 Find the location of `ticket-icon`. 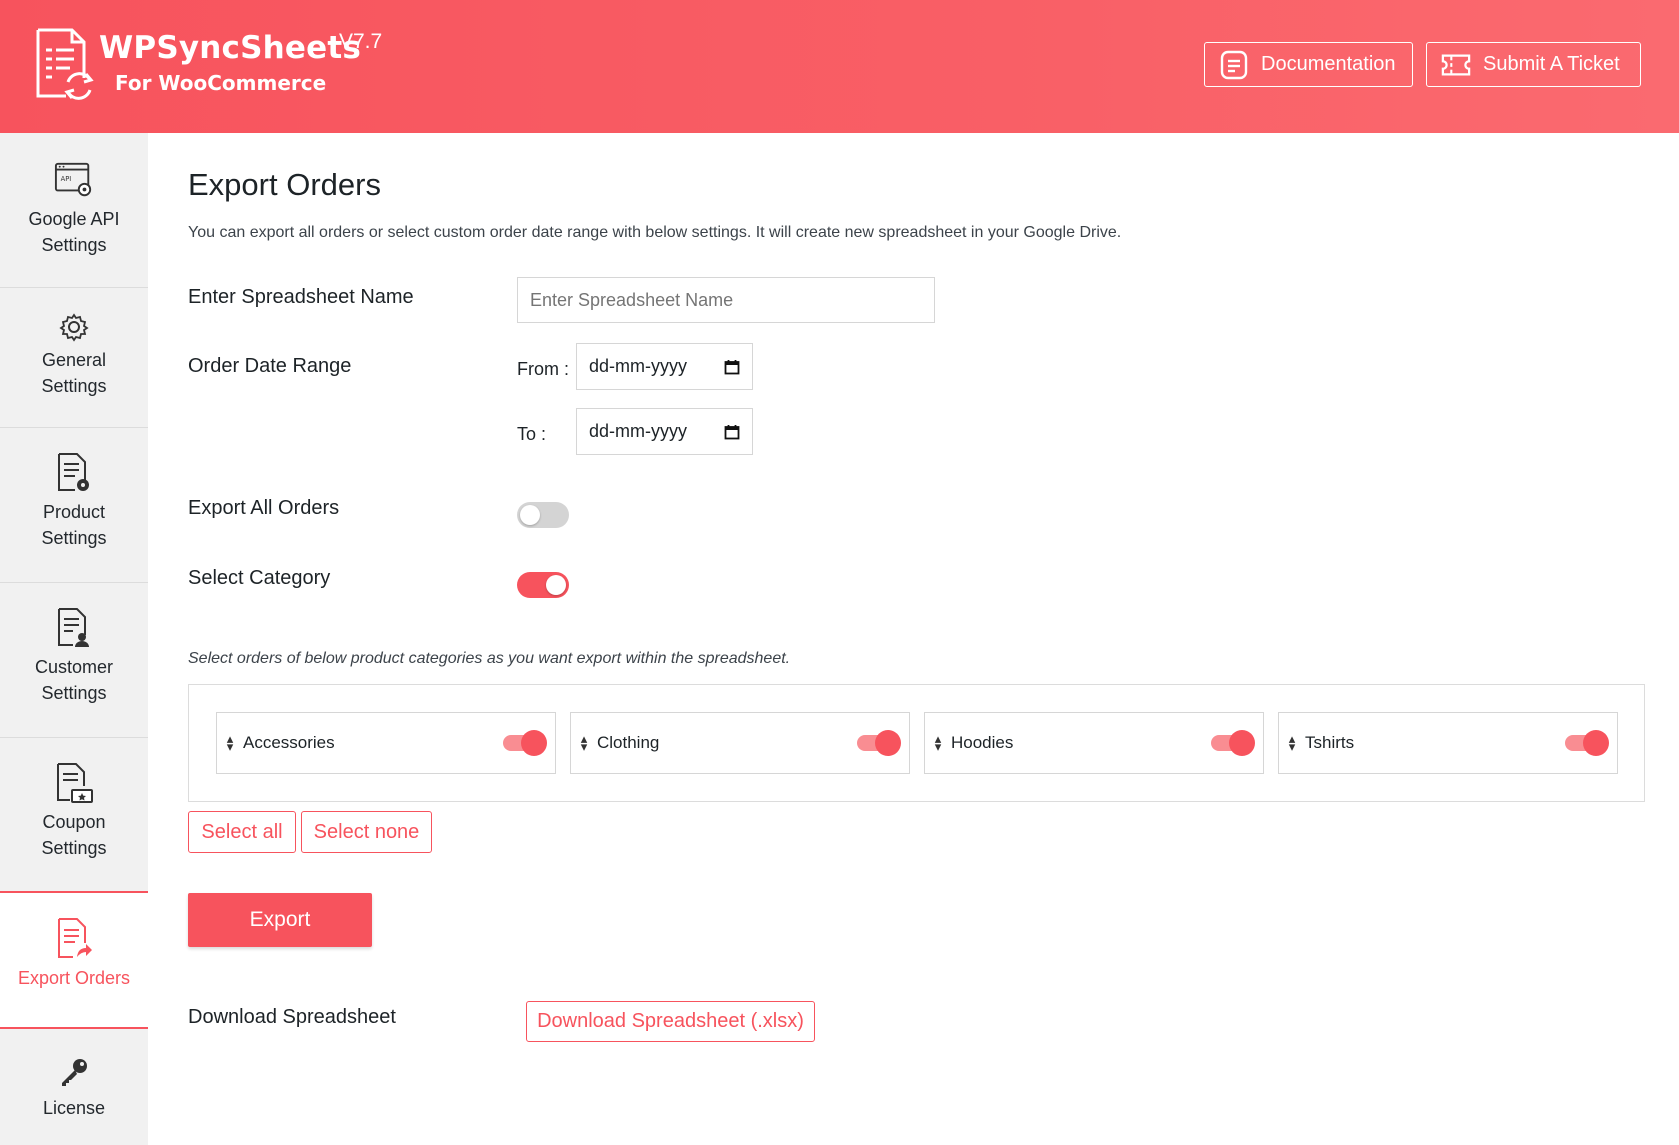

ticket-icon is located at coordinates (1456, 65).